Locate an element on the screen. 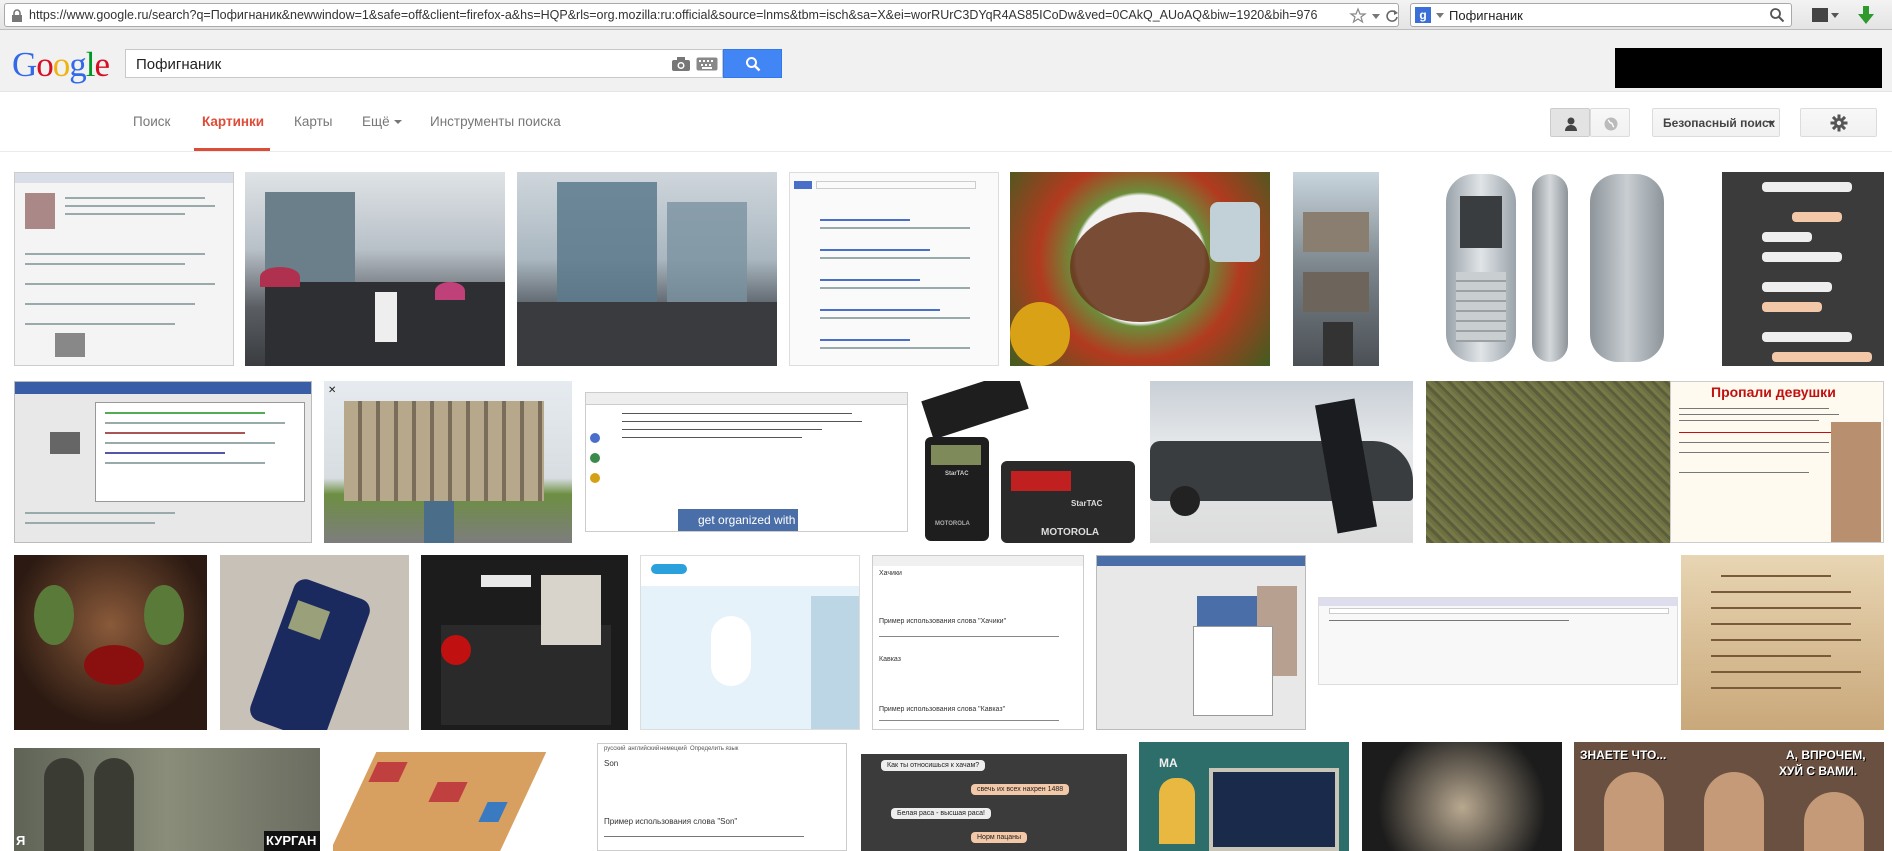 The image size is (1892, 851). translator-word: Кавказ is located at coordinates (890, 659).